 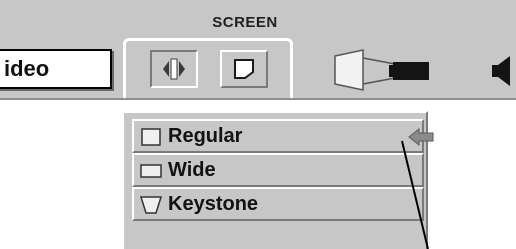 I want to click on menu-item-wide: Wide, so click(x=278, y=170).